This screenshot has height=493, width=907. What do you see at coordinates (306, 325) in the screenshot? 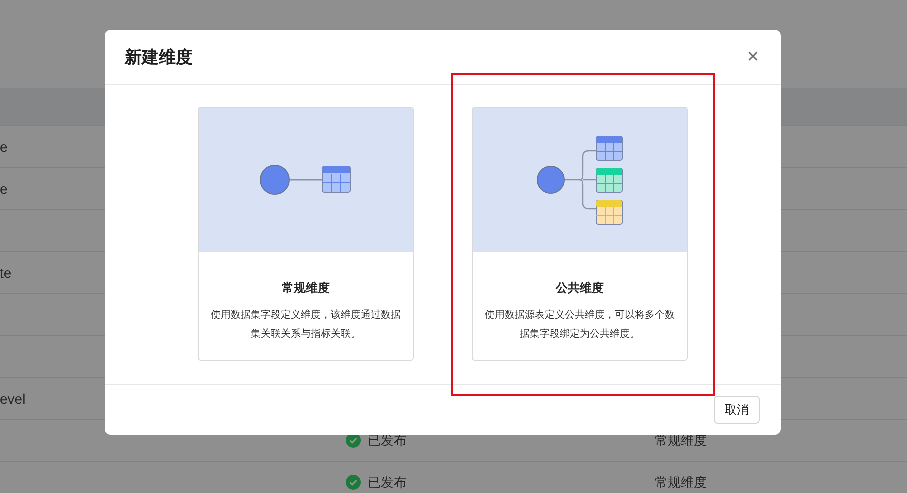
I see `card-description: 使用数据集字段定义维度，该维度通过数据集关联关系与指标关联。` at bounding box center [306, 325].